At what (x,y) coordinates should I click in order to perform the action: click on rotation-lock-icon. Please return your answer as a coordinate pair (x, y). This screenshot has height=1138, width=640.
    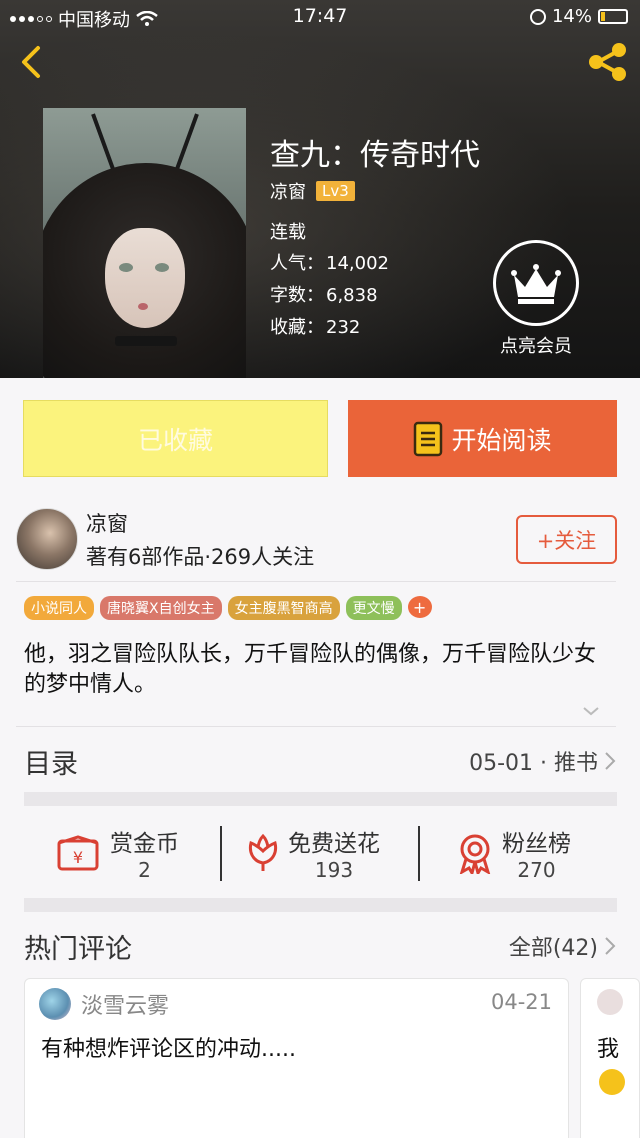
    Looking at the image, I should click on (537, 16).